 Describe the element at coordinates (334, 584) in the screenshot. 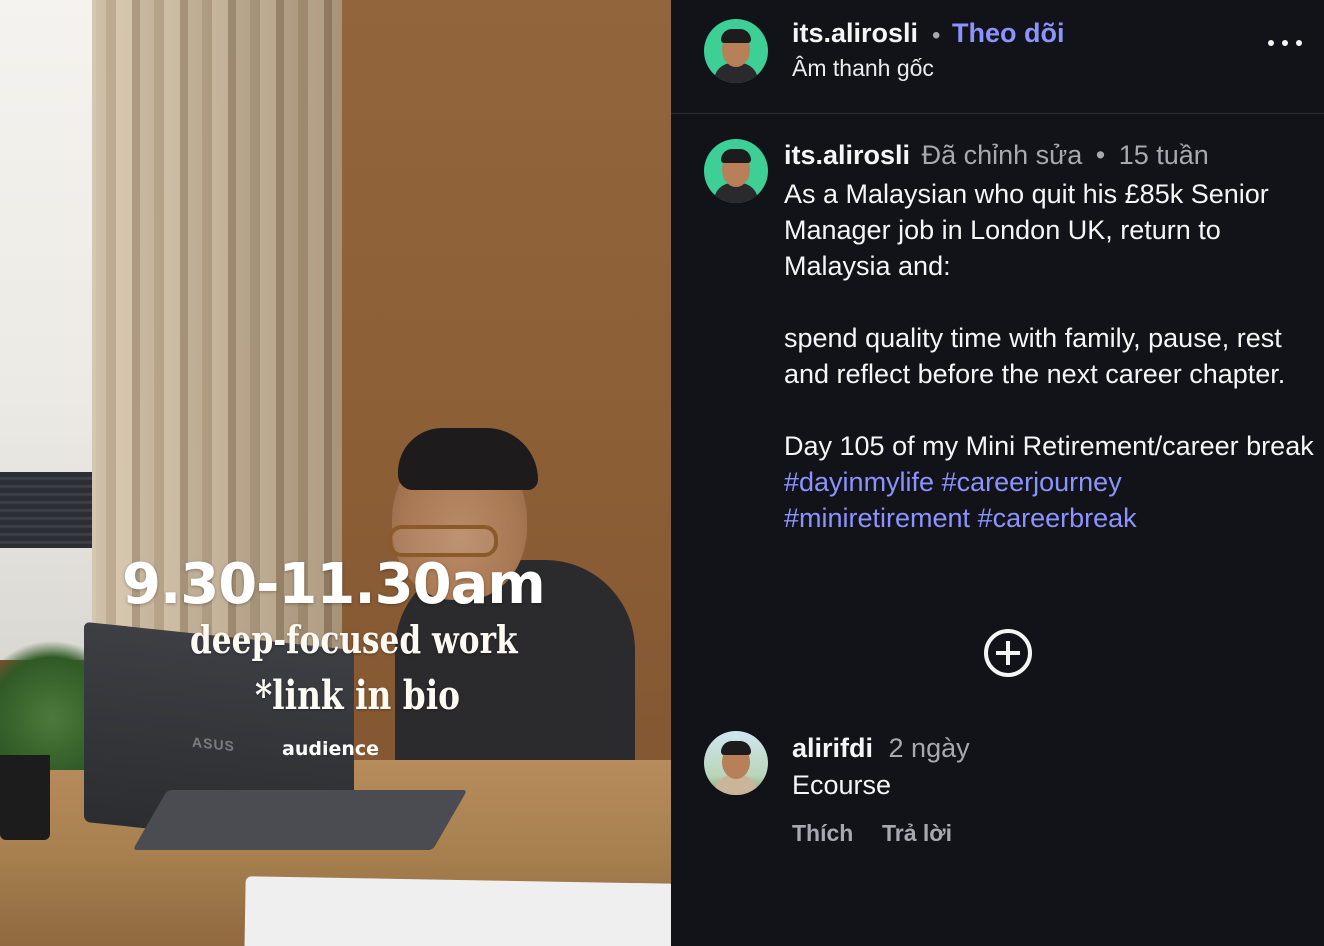

I see `video-overlay-time: 9.30-11.30am` at that location.